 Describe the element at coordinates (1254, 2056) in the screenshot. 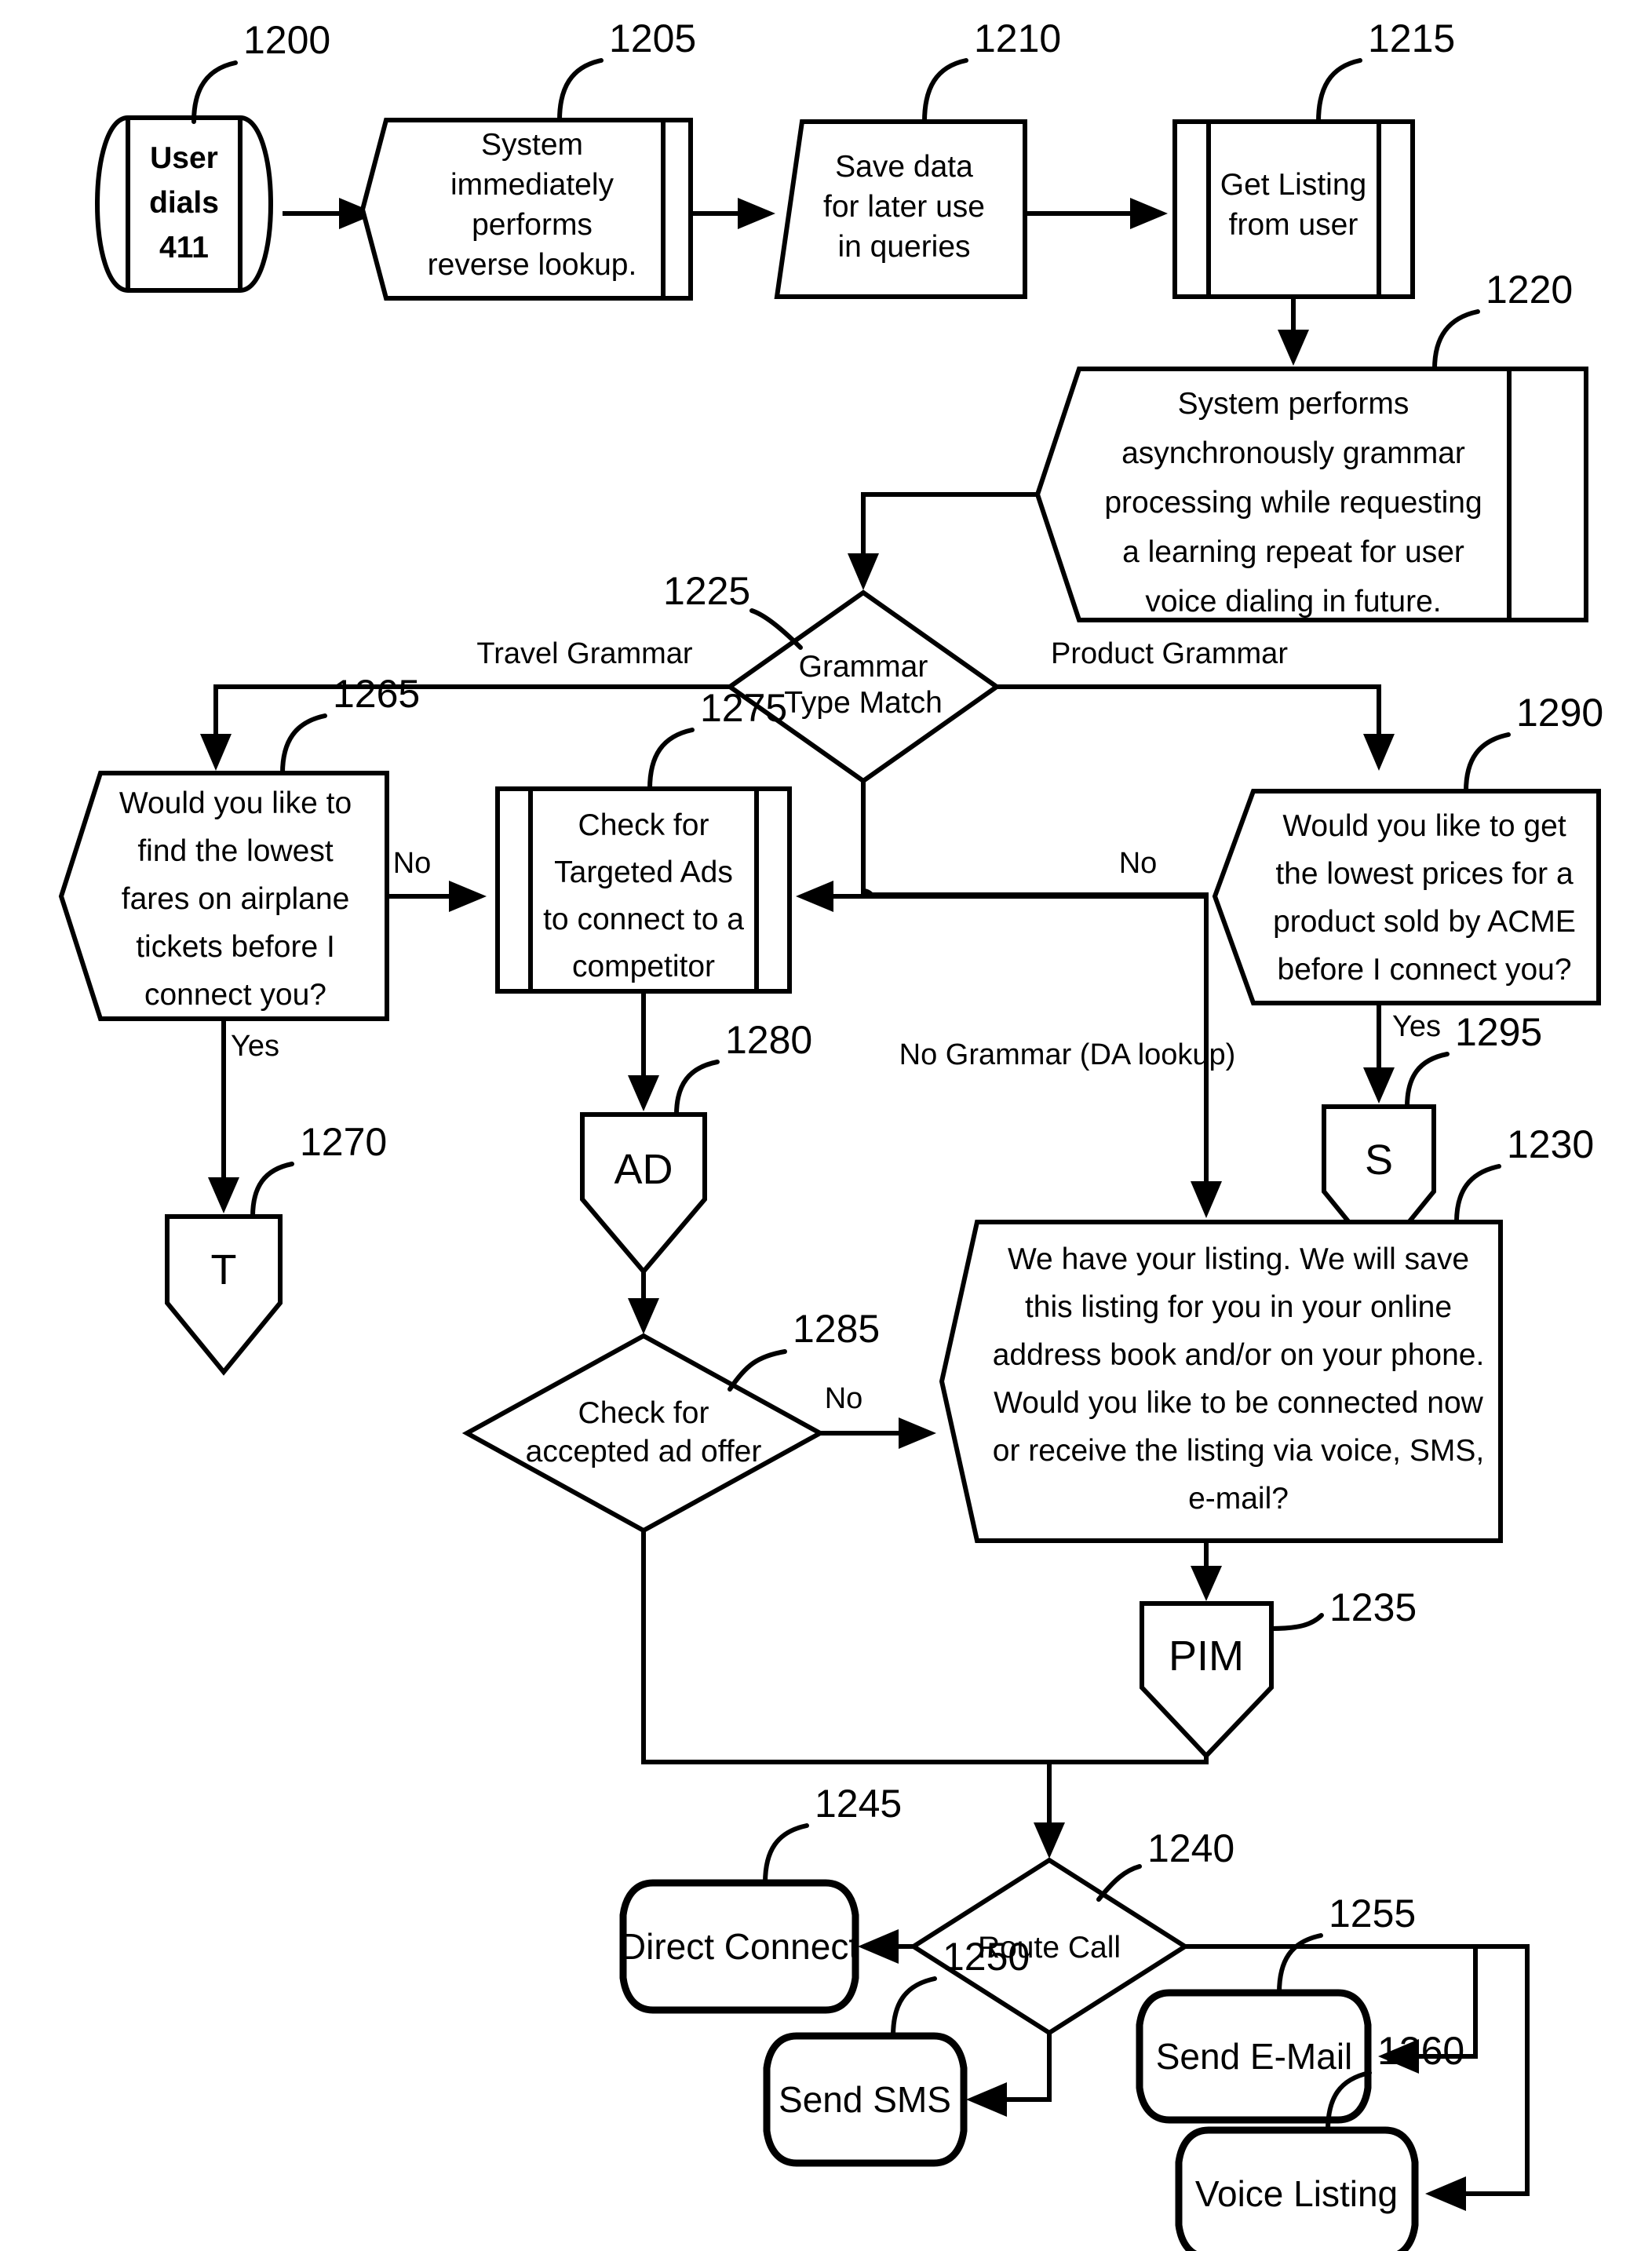

I see `node-1255-label: Send E-Mail` at that location.